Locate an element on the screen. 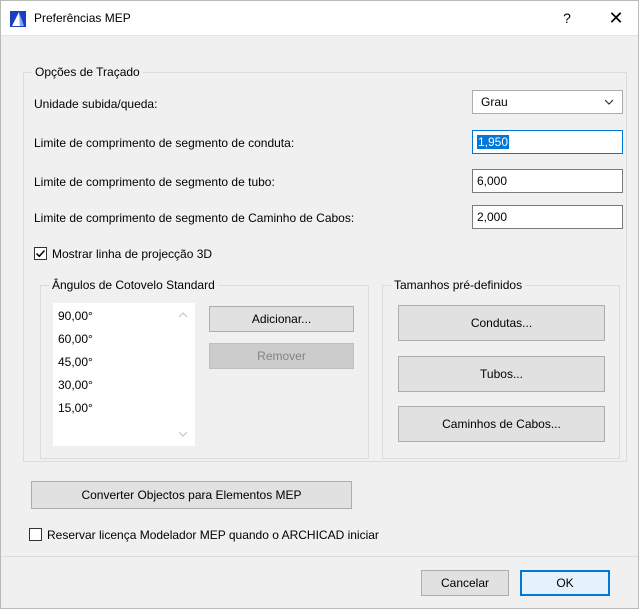  reserve-license-checkbox is located at coordinates (35, 534).